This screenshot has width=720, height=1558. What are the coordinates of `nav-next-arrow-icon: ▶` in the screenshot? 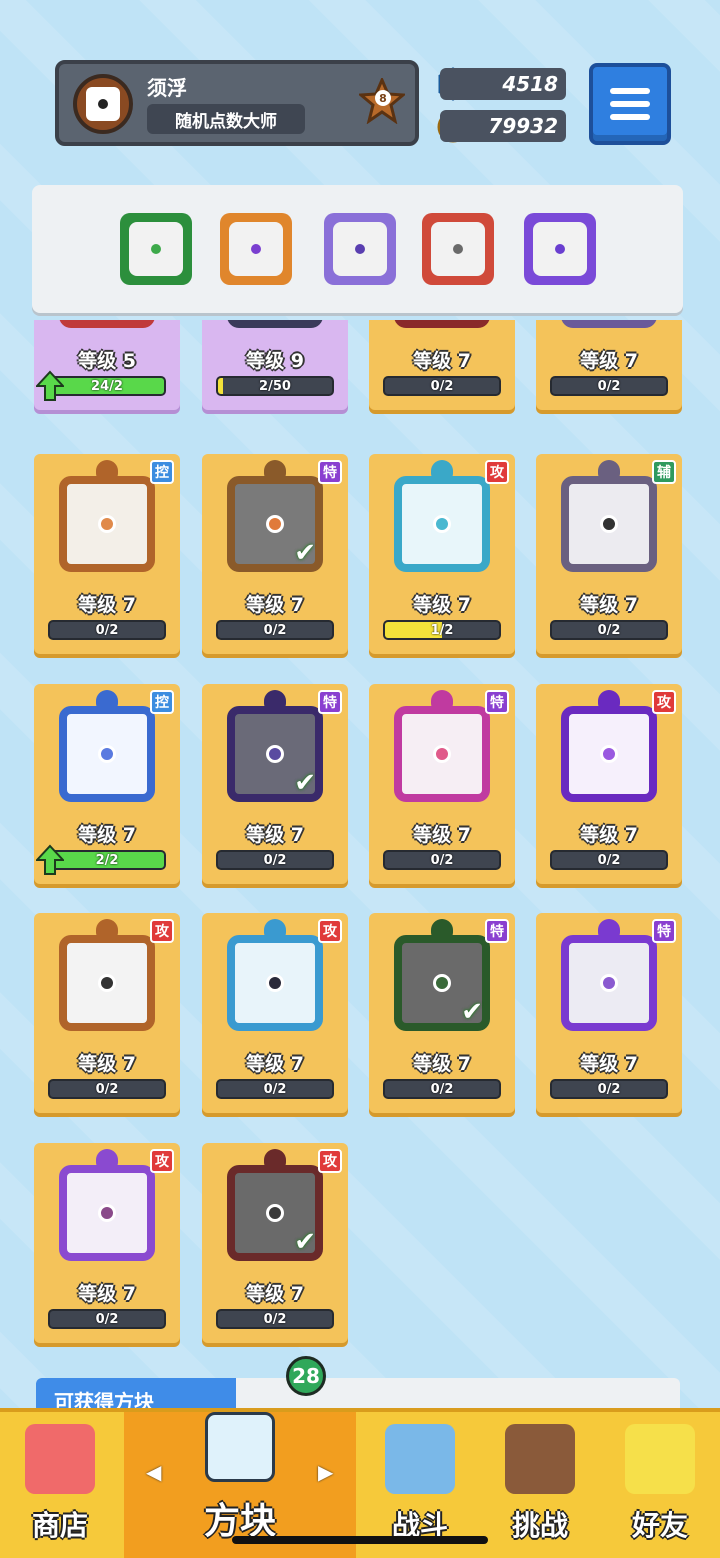 It's located at (325, 1472).